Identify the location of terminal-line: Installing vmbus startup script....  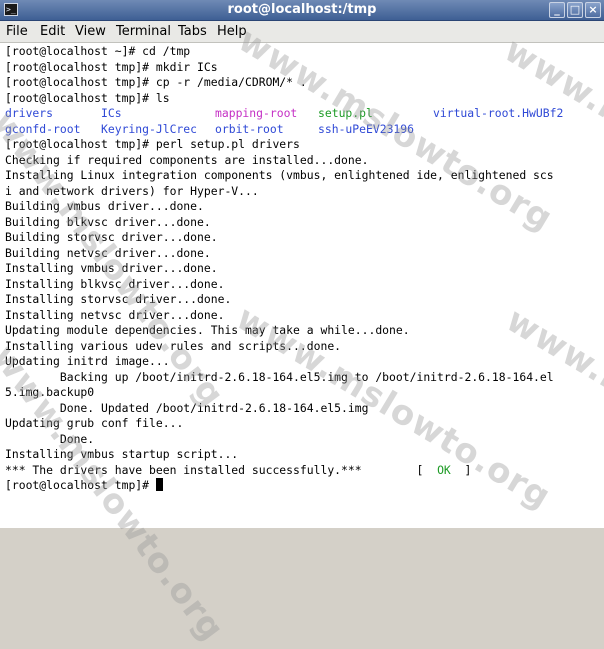
(122, 454).